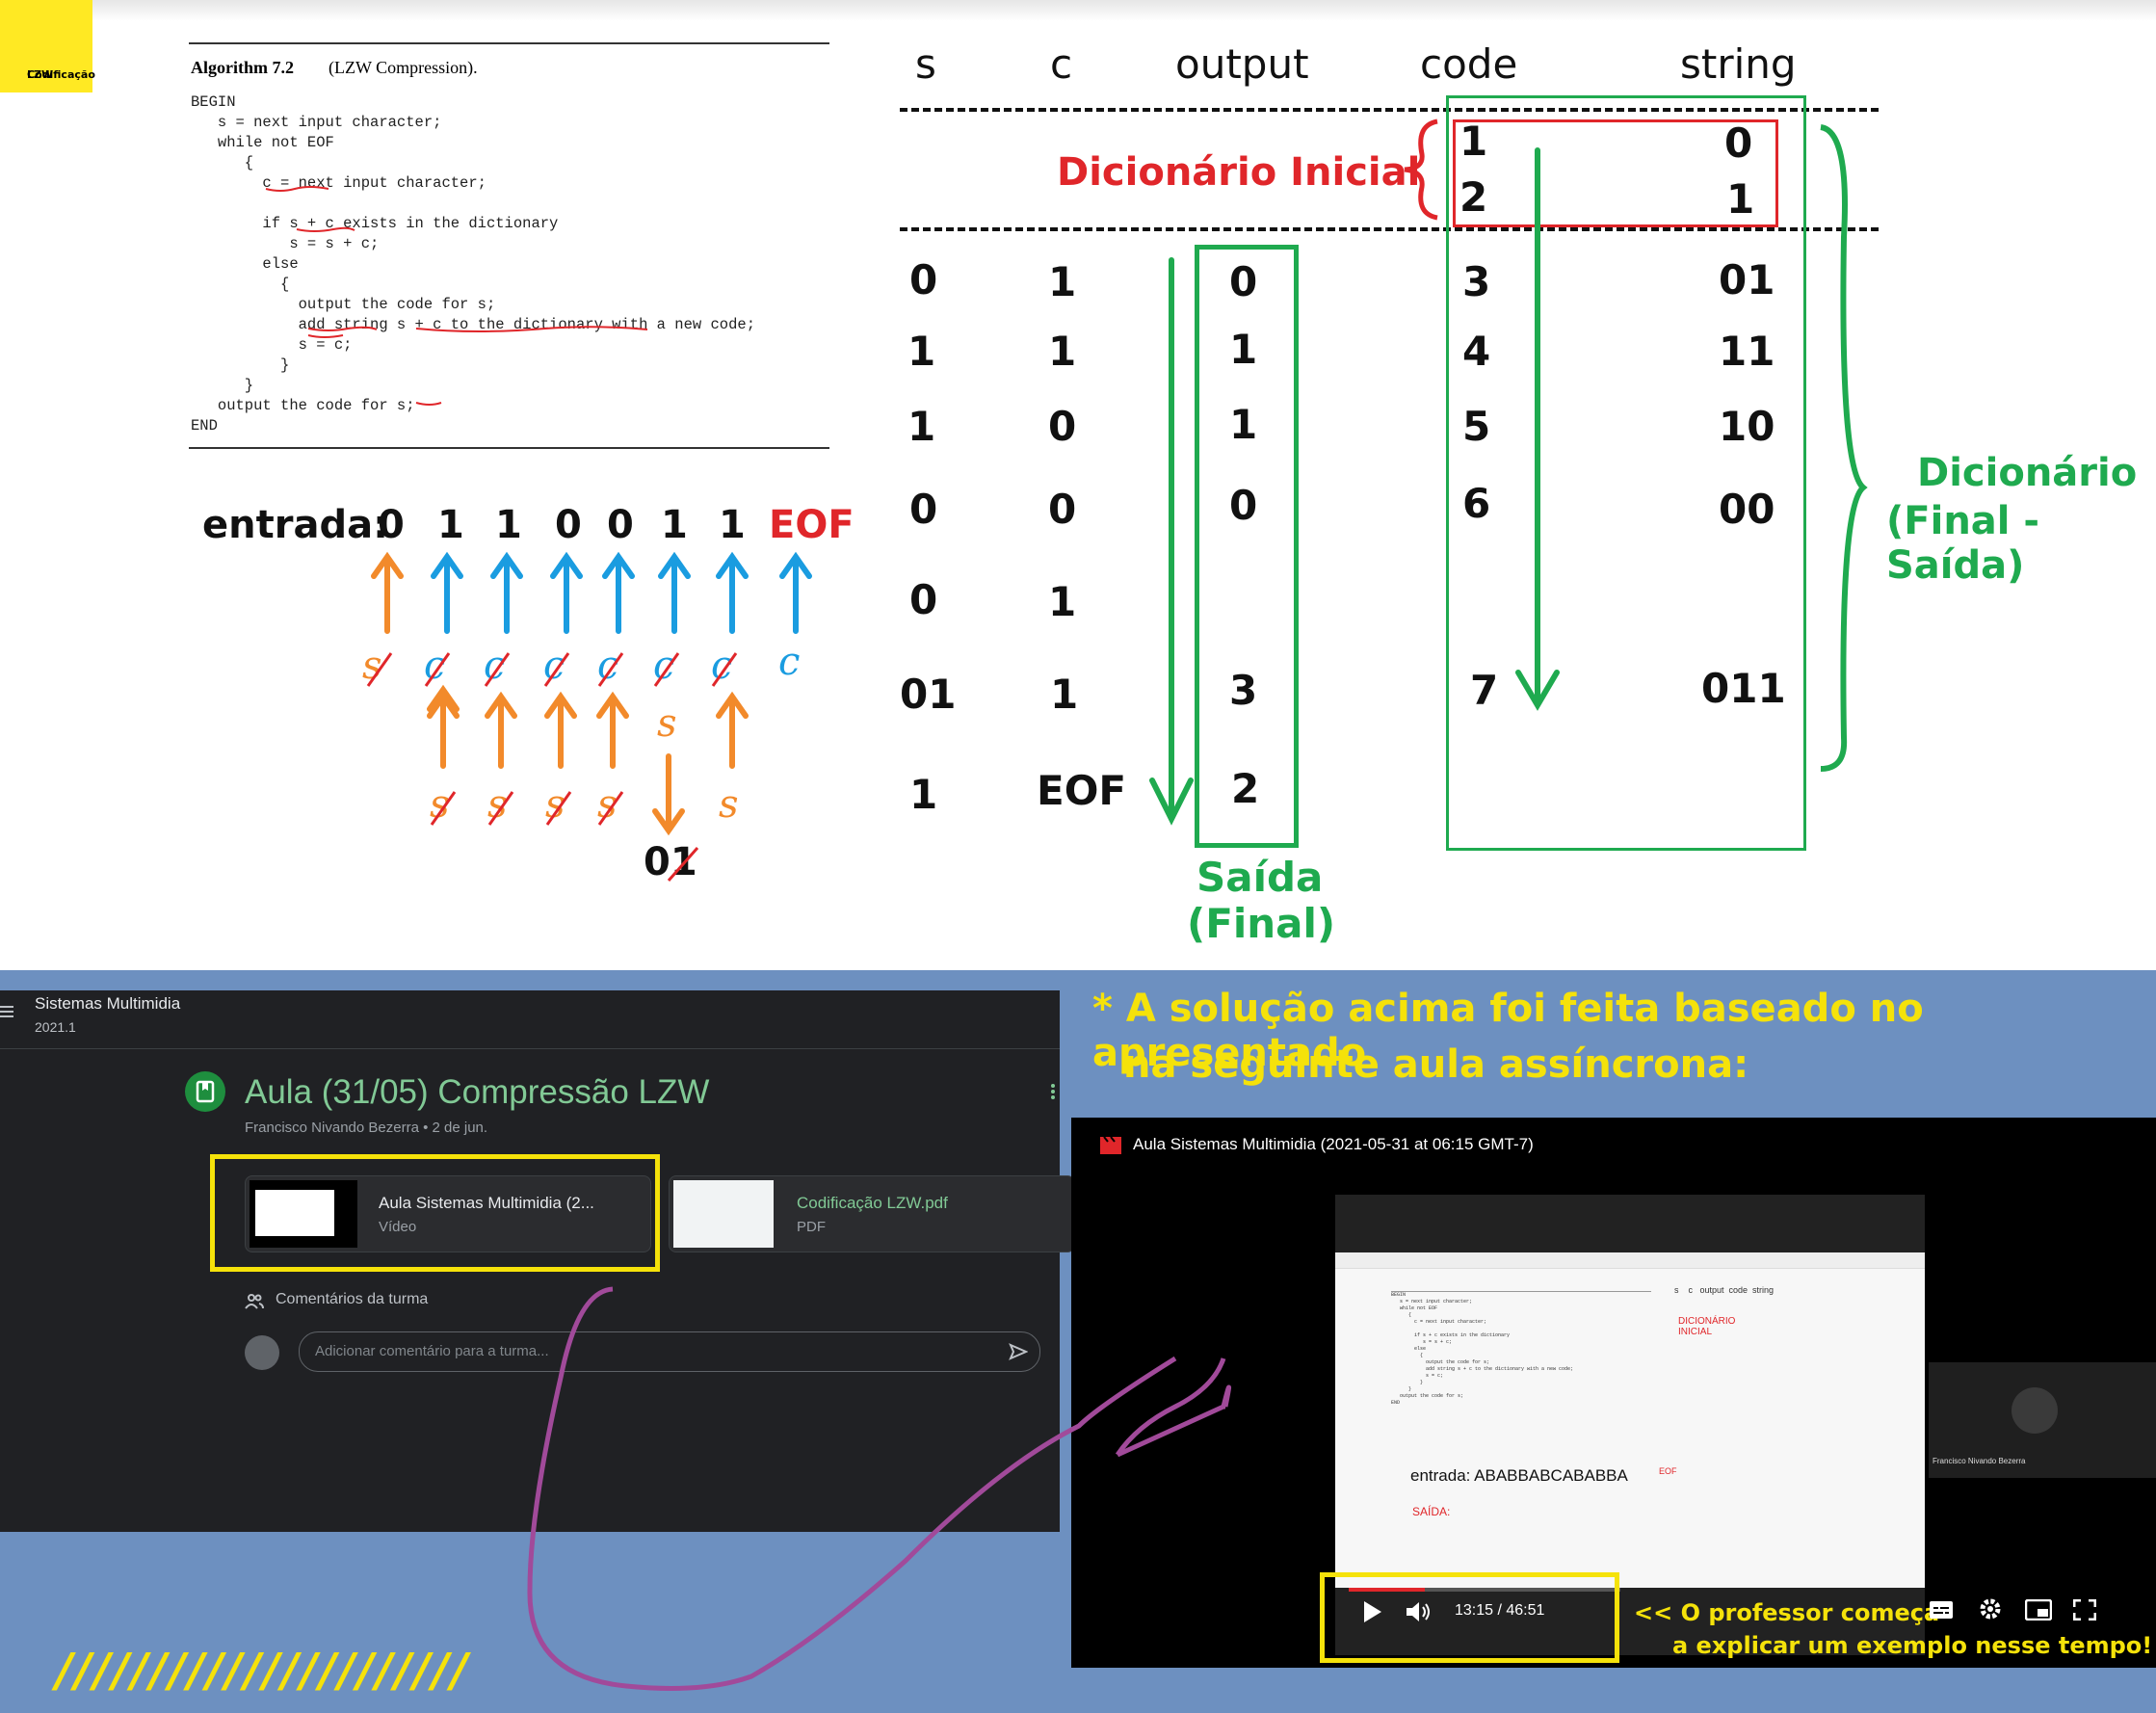 The width and height of the screenshot is (2156, 1713). What do you see at coordinates (879, 1488) in the screenshot?
I see `connector-arrow` at bounding box center [879, 1488].